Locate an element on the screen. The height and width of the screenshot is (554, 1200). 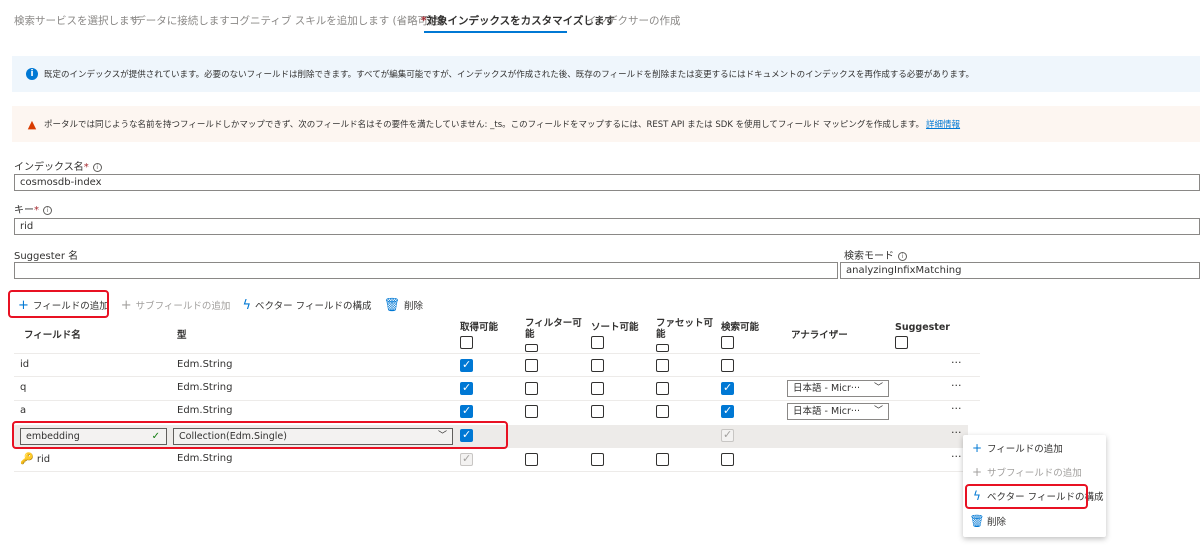
key-input: rid is located at coordinates (607, 226).